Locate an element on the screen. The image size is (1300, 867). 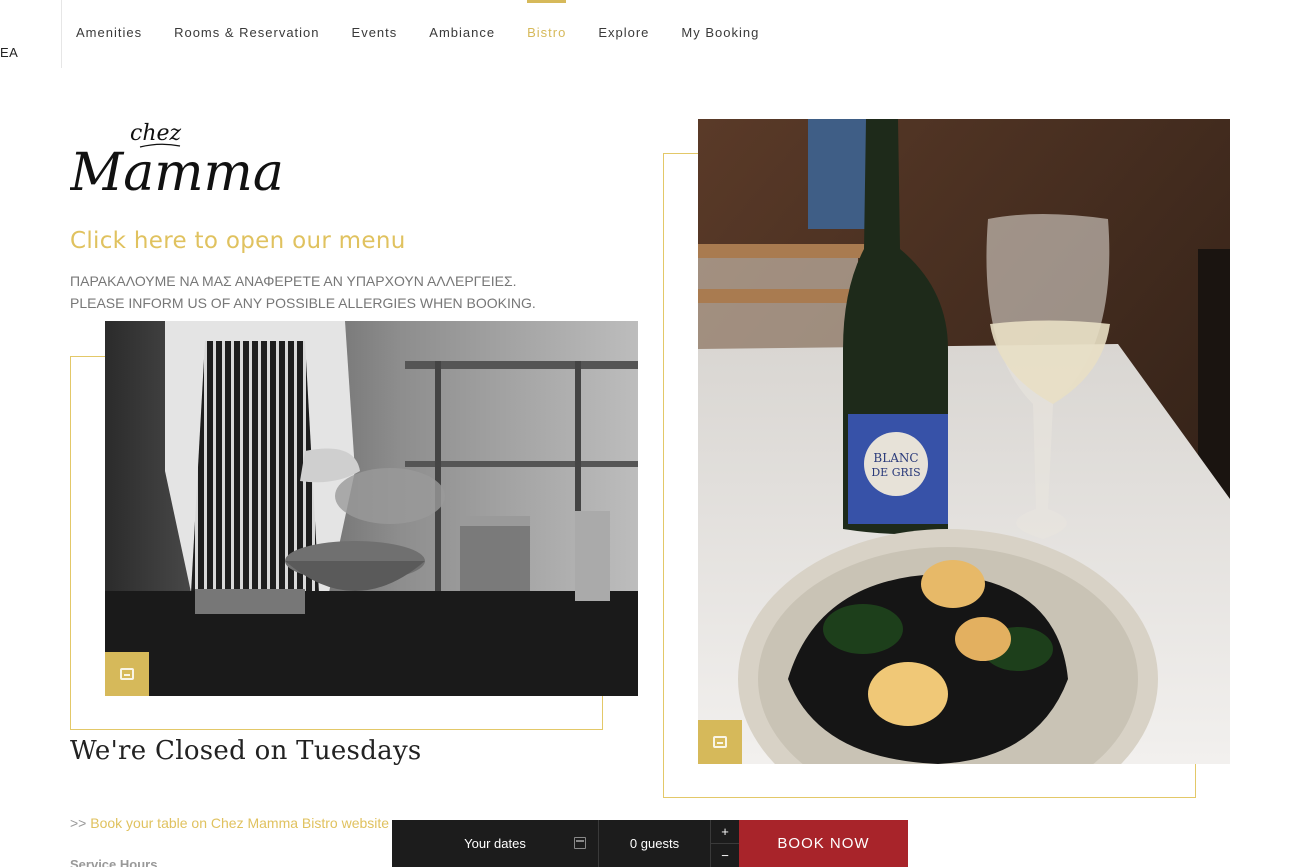
nav-item-ambiance: Ambiance is located at coordinates (462, 20).